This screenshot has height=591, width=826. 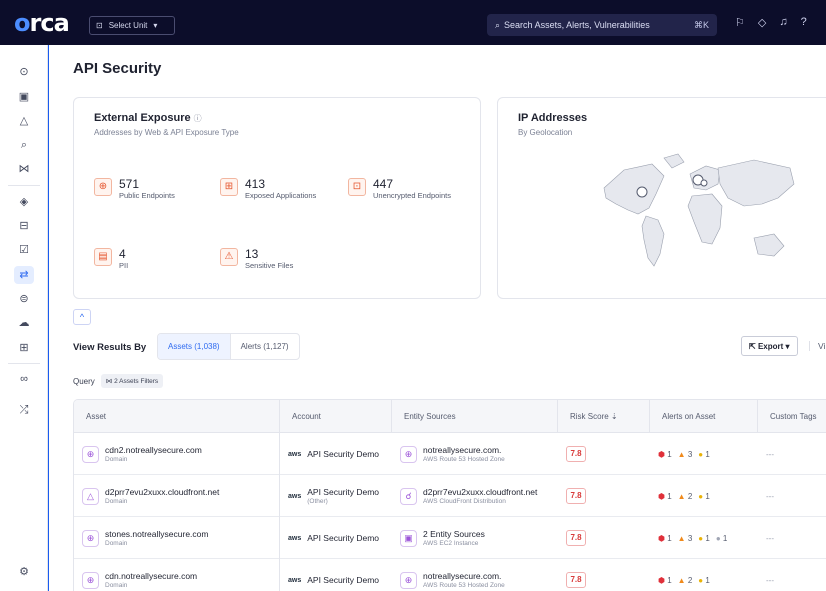 What do you see at coordinates (177, 416) in the screenshot?
I see `col-asset: Asset` at bounding box center [177, 416].